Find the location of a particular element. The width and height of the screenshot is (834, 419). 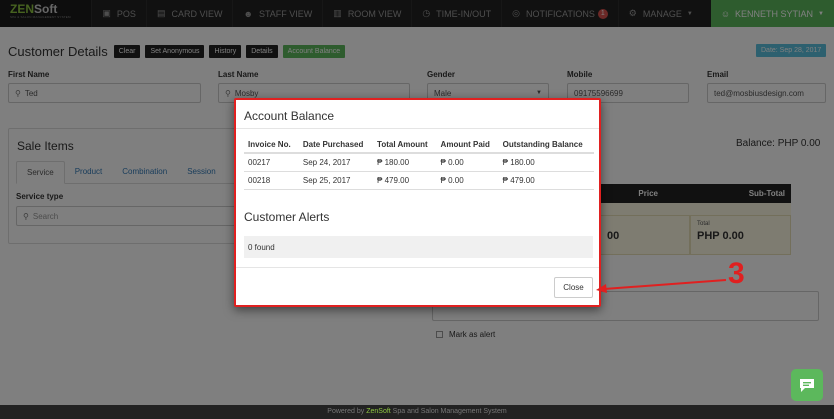

chat-bubble-icon is located at coordinates (807, 385).